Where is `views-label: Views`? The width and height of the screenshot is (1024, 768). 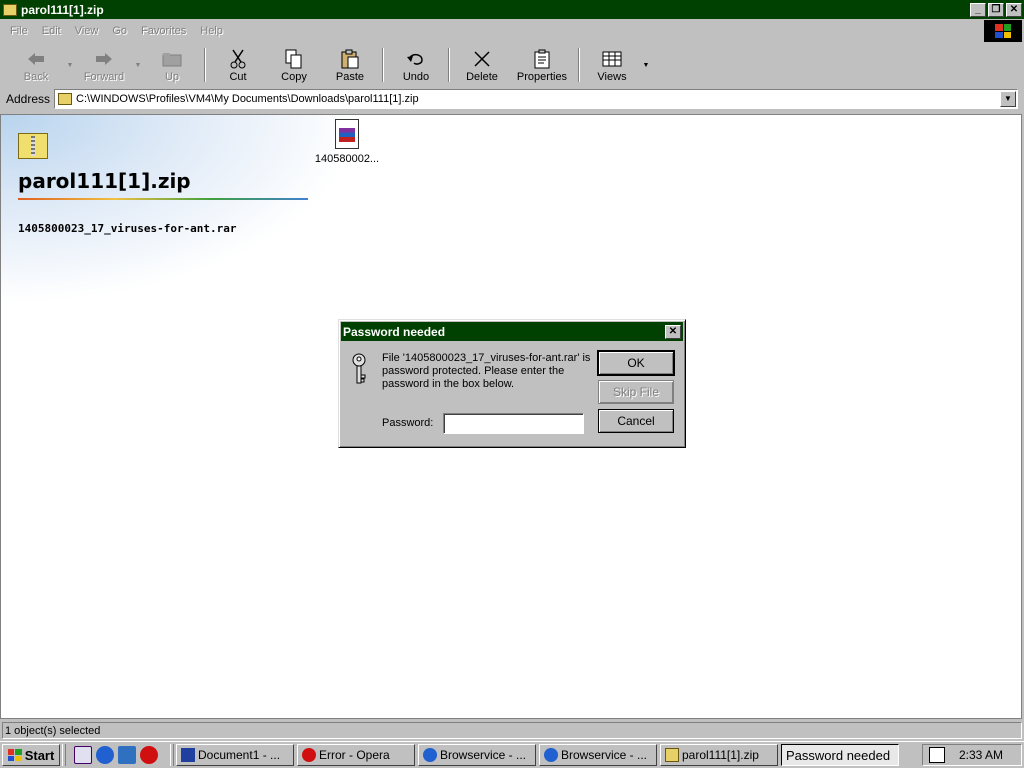 views-label: Views is located at coordinates (612, 77).